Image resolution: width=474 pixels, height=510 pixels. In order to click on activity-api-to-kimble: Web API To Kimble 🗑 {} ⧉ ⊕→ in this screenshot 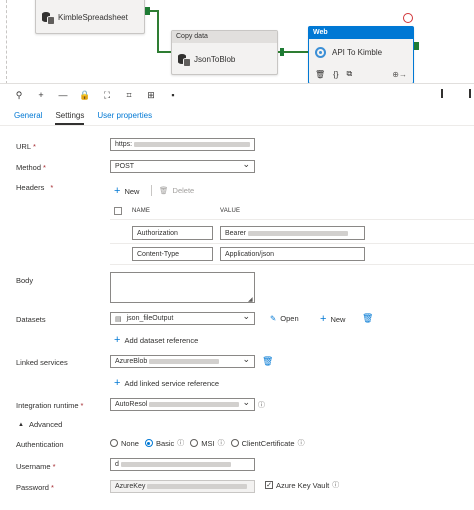, I will do `click(361, 54)`.